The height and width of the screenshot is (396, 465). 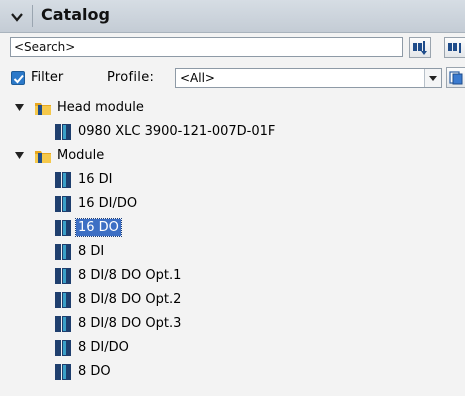 I want to click on tree-item: 8 DI/8 DO Opt.1, so click(x=232, y=276).